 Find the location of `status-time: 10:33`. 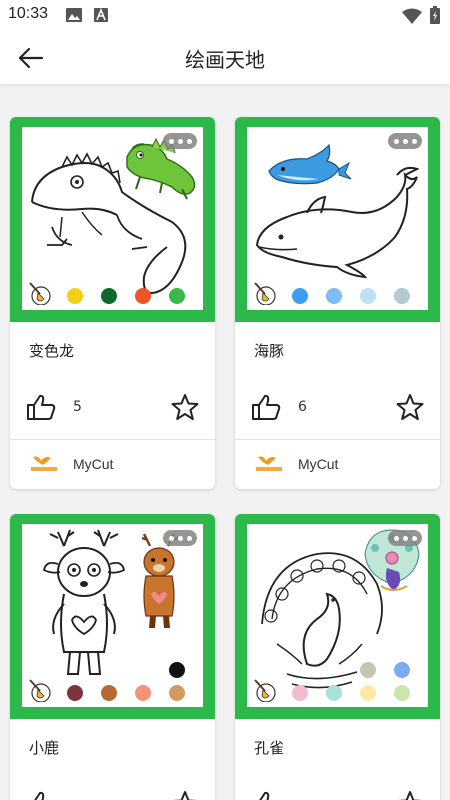

status-time: 10:33 is located at coordinates (28, 13).